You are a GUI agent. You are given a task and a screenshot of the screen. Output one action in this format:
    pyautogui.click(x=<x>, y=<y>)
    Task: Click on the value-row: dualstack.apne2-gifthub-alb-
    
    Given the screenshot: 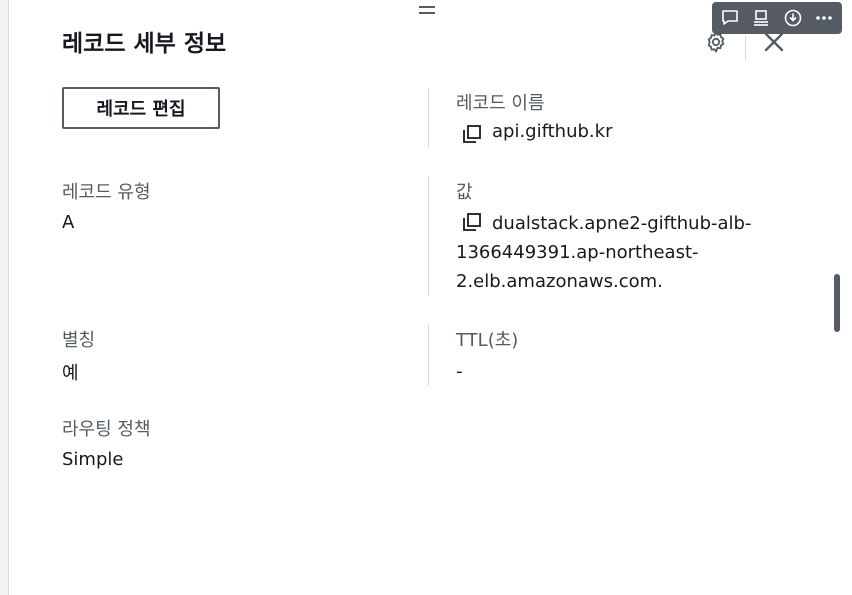 What is the action you would take?
    pyautogui.click(x=606, y=223)
    